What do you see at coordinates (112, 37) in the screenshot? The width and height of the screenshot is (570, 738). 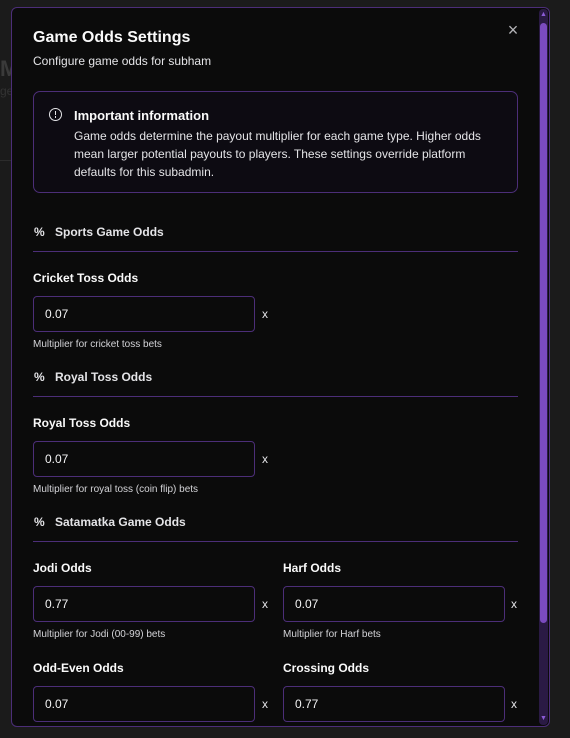 I see `modal-title: Game Odds Settings` at bounding box center [112, 37].